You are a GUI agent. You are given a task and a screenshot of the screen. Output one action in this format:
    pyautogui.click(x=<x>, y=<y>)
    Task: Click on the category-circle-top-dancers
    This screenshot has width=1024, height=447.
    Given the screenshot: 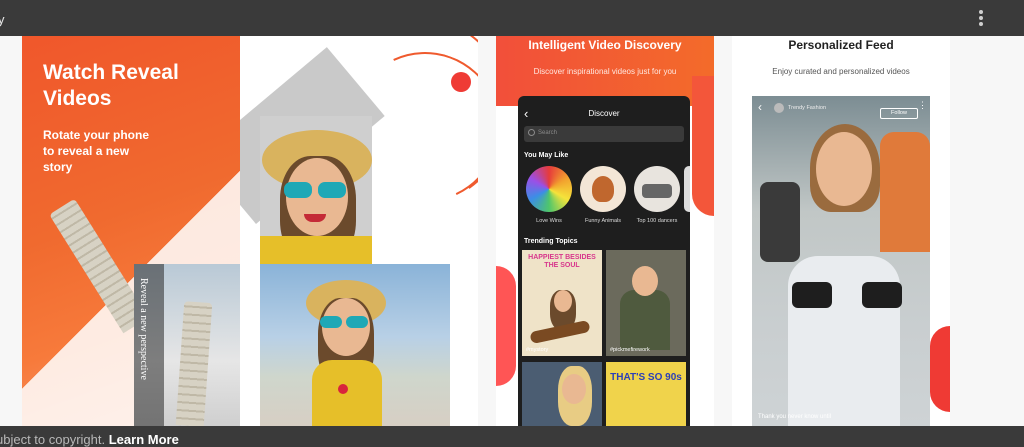 What is the action you would take?
    pyautogui.click(x=657, y=189)
    